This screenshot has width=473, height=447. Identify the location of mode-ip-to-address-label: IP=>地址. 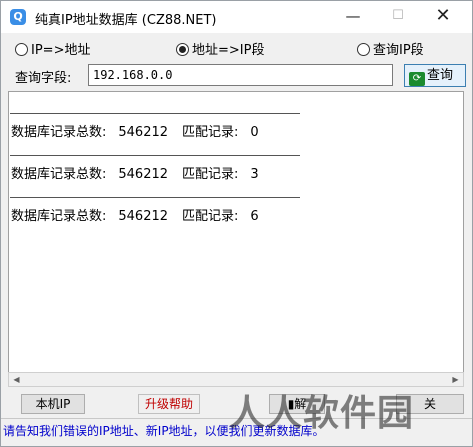
(61, 50).